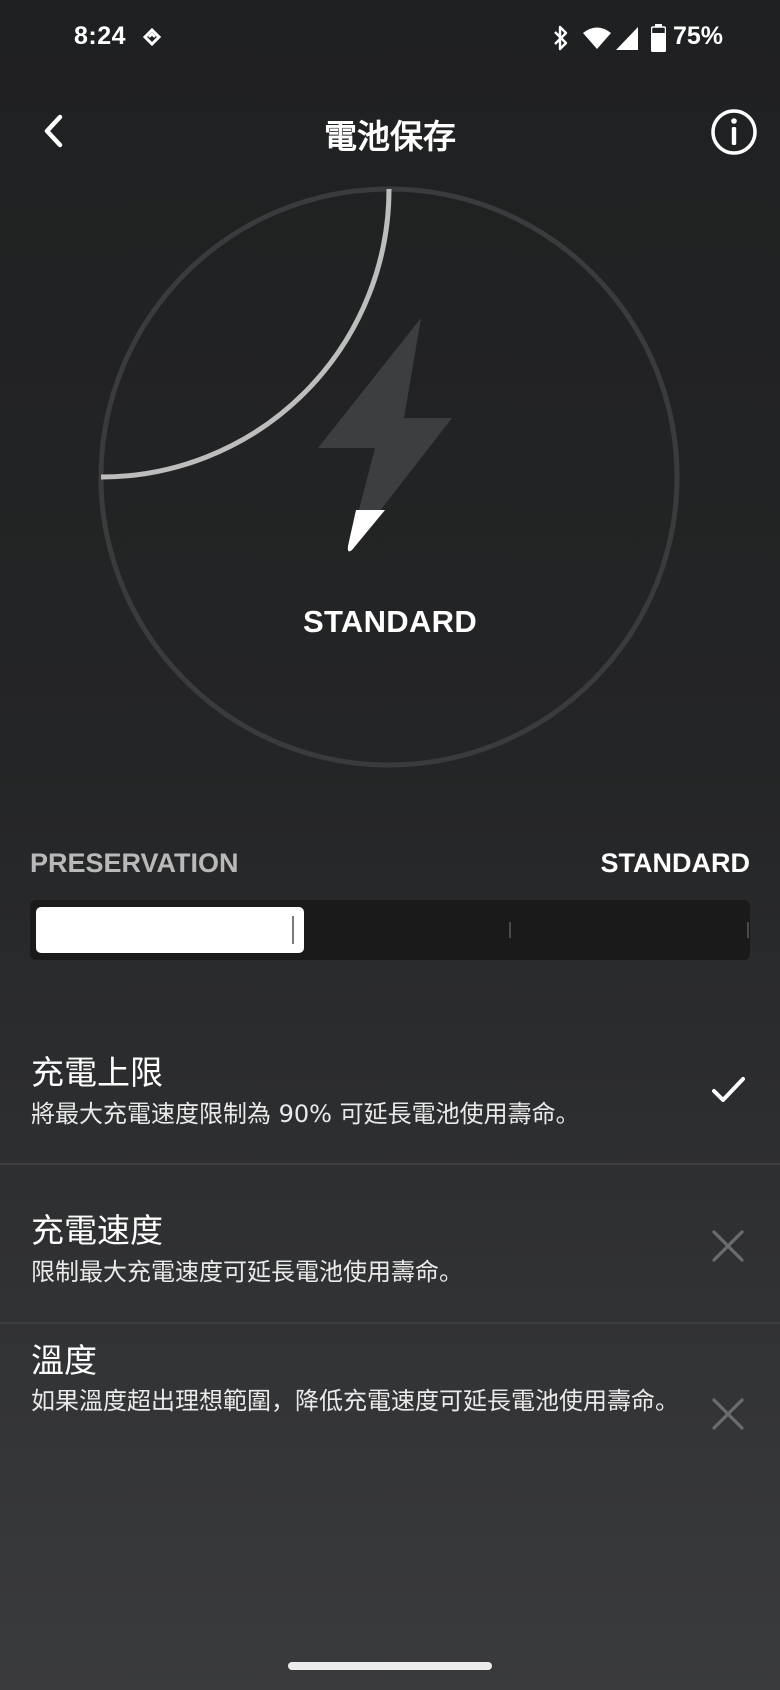 The image size is (780, 1690). I want to click on setting-charge-speed: 充電速度 限制最大充電速度可延長電池使用壽命。, so click(390, 1253).